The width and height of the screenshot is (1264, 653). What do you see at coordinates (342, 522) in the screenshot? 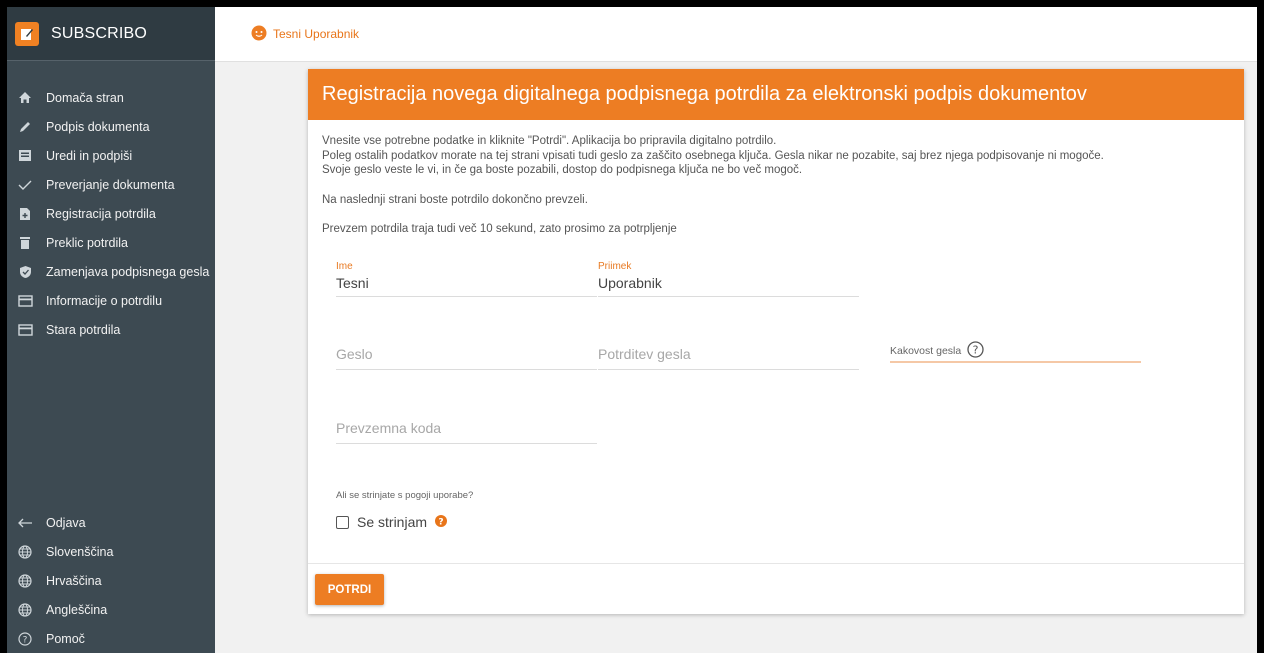
I see `agree-checkbox` at bounding box center [342, 522].